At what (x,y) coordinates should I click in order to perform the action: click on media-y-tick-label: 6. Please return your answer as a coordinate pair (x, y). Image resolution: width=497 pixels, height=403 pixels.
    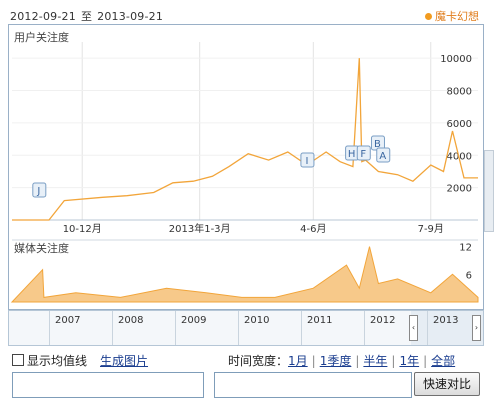
    Looking at the image, I should click on (469, 275).